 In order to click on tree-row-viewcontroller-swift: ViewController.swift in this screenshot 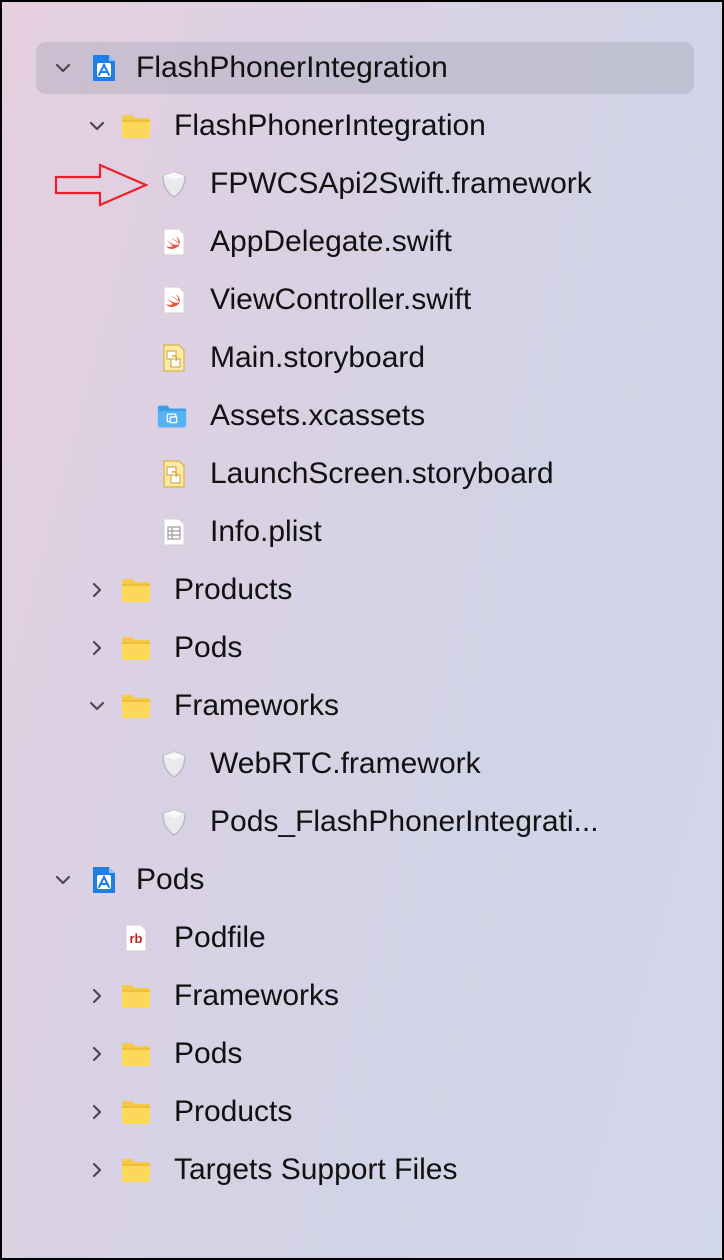, I will do `click(362, 300)`.